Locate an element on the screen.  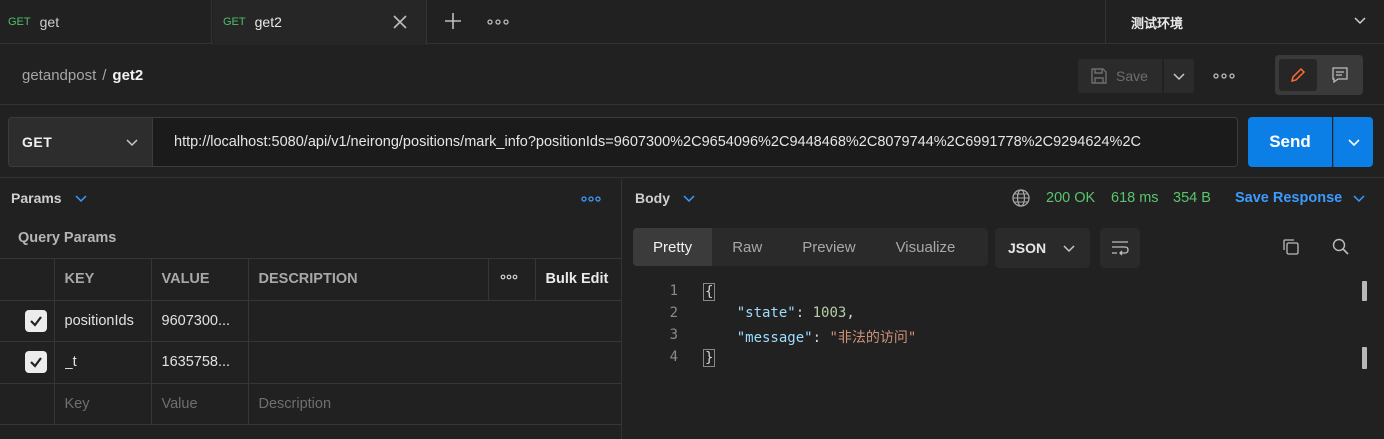
method-select: GET is located at coordinates (80, 142).